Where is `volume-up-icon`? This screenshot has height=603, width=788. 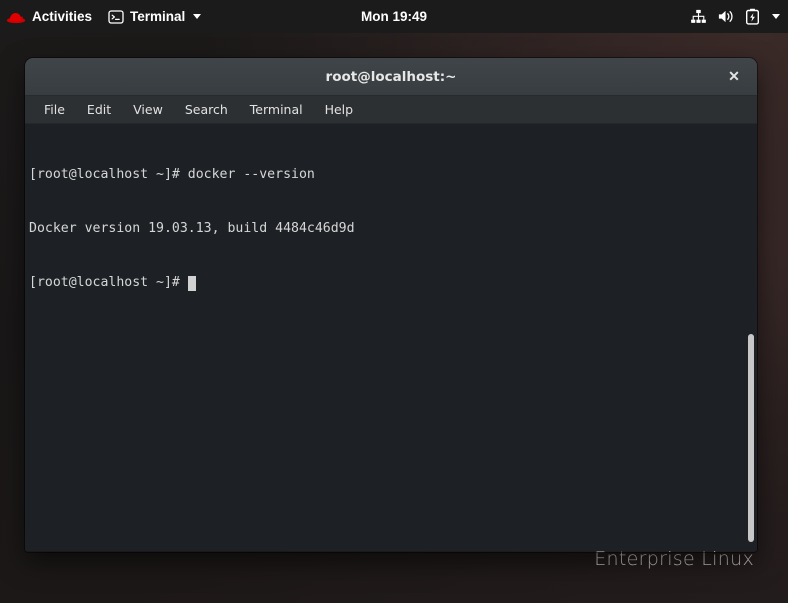 volume-up-icon is located at coordinates (726, 16).